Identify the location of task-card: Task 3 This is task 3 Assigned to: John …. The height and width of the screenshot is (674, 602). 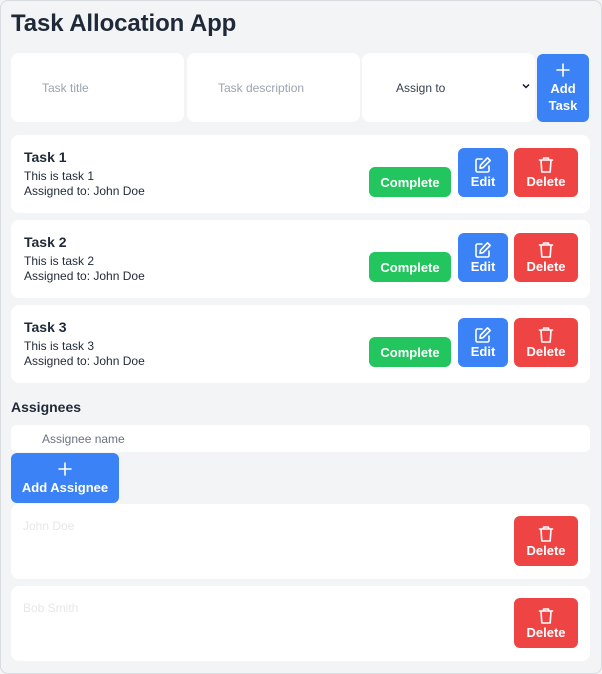
(300, 344).